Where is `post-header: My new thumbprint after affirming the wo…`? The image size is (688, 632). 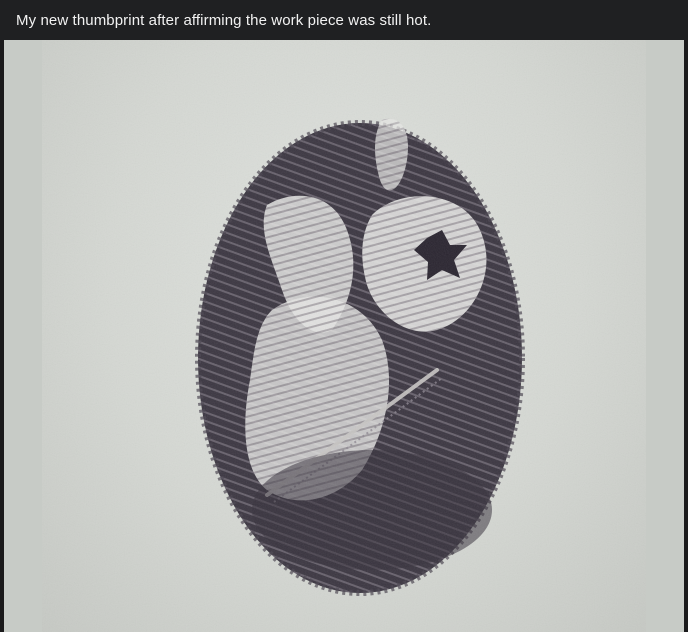 post-header: My new thumbprint after affirming the wo… is located at coordinates (344, 20).